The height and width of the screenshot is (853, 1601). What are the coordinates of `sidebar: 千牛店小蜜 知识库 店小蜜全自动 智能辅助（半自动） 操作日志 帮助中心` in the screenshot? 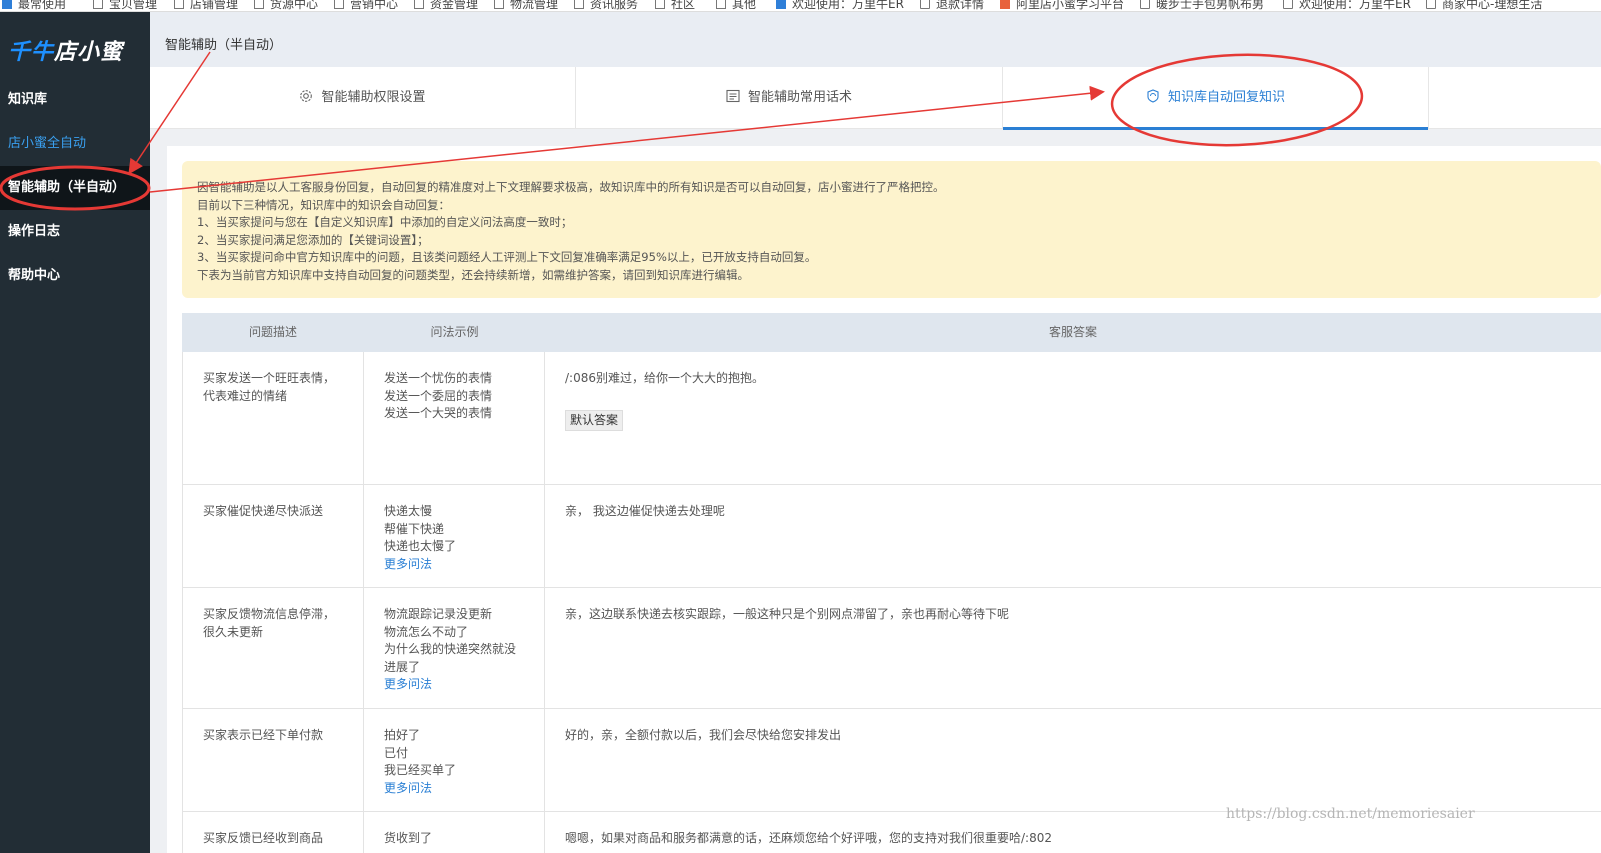 It's located at (75, 432).